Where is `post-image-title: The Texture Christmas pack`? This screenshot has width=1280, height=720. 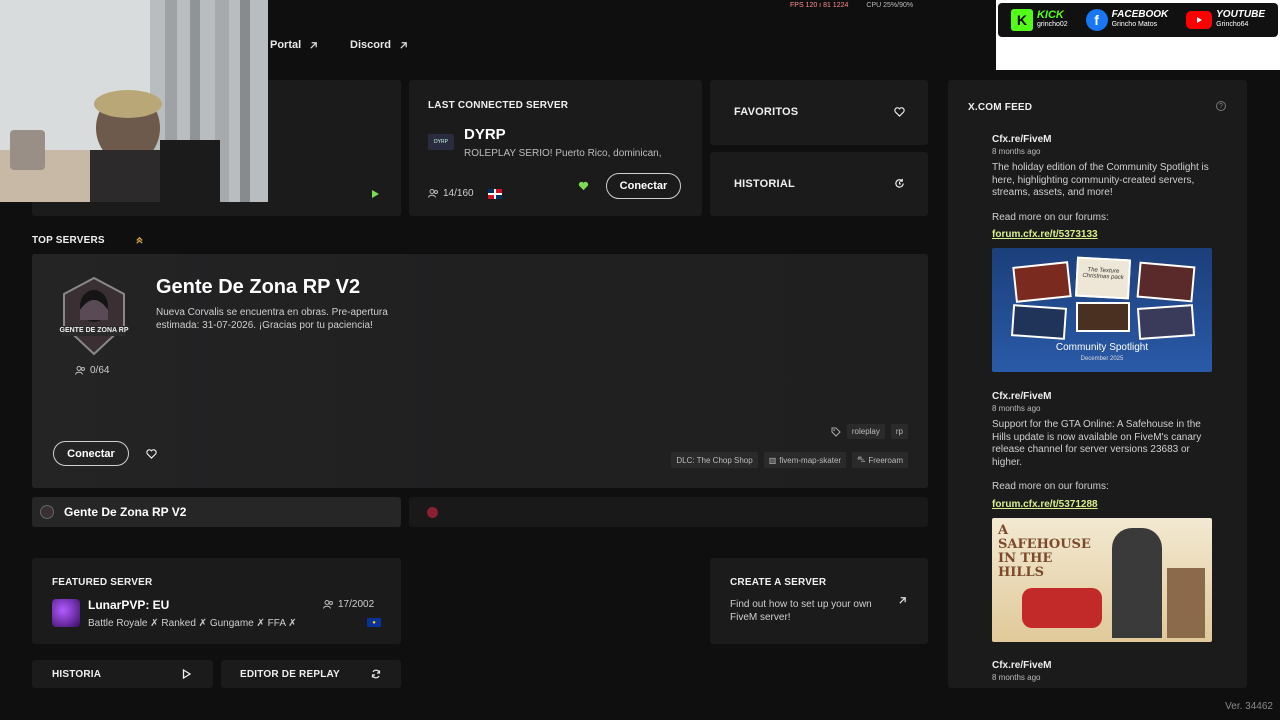
post-image-title: The Texture Christmas pack is located at coordinates (1103, 274).